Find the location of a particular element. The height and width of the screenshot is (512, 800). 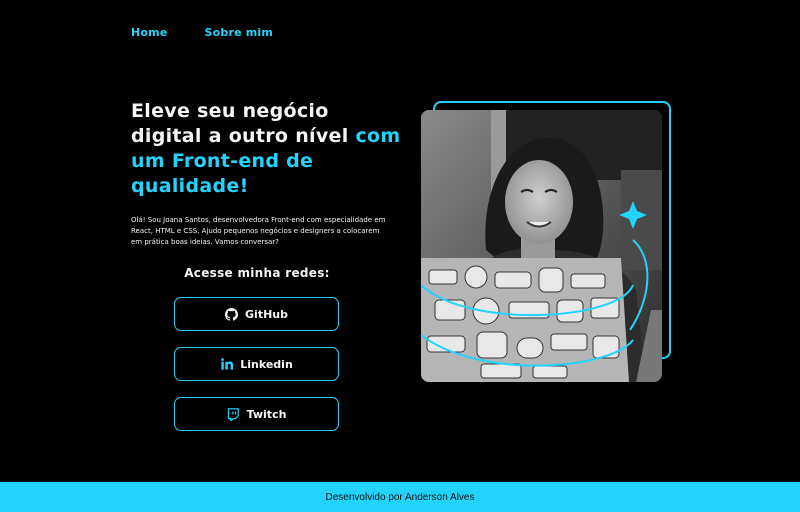

linkedin-button: Linkedin is located at coordinates (256, 364).